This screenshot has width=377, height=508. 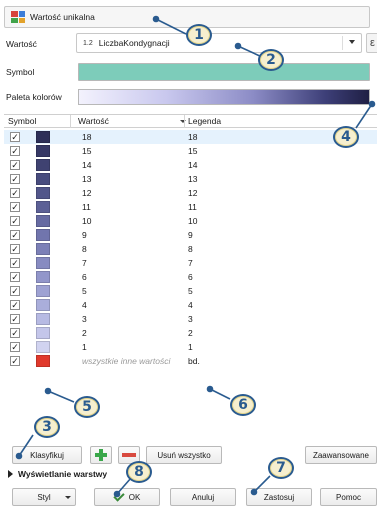 I want to click on row-legend: 9, so click(x=190, y=235).